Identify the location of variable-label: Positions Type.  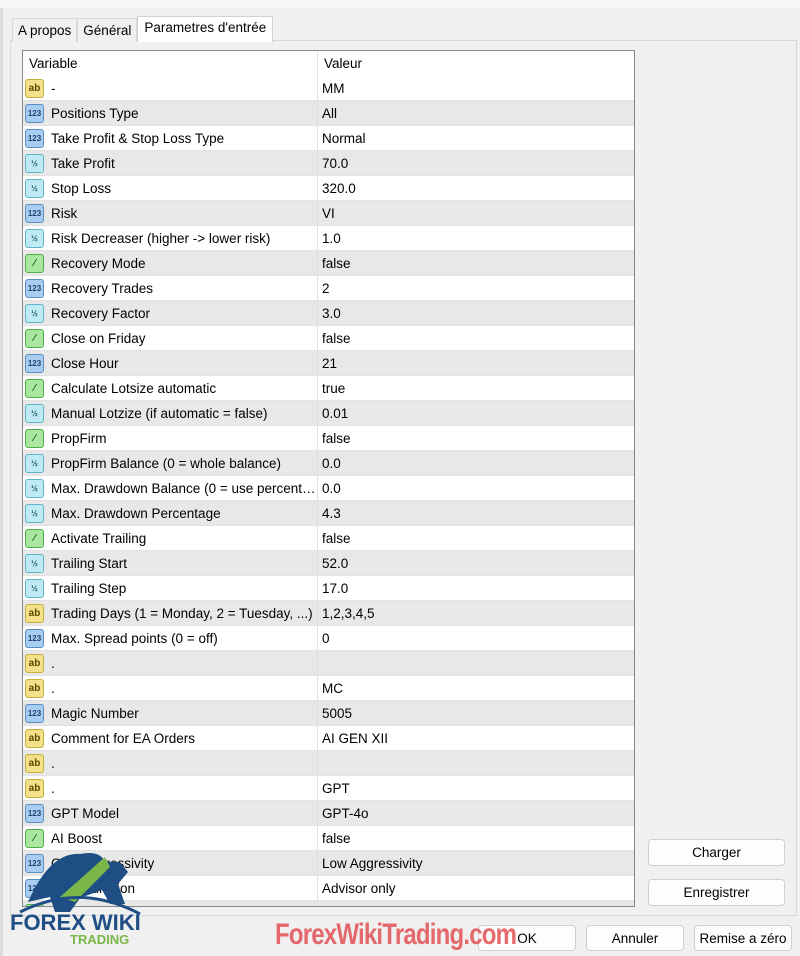
(95, 113).